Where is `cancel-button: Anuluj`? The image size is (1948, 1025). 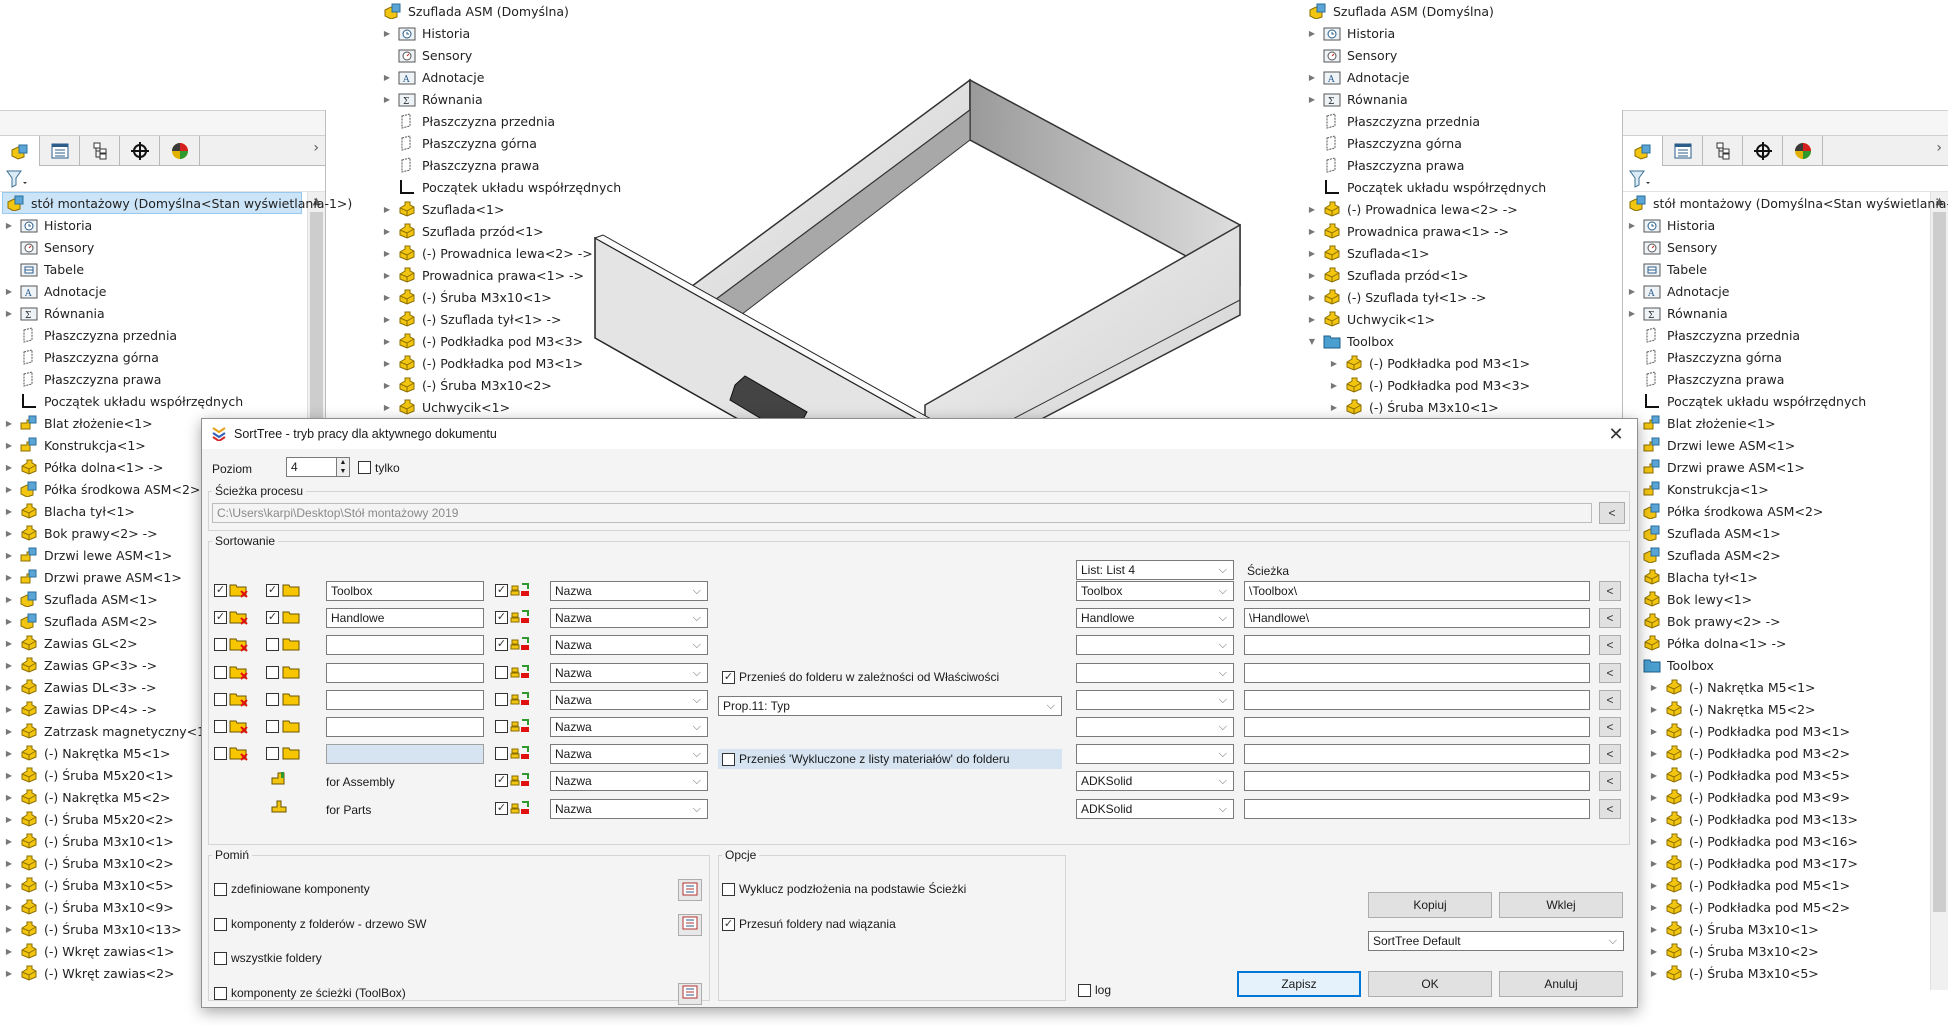
cancel-button: Anuluj is located at coordinates (1561, 984).